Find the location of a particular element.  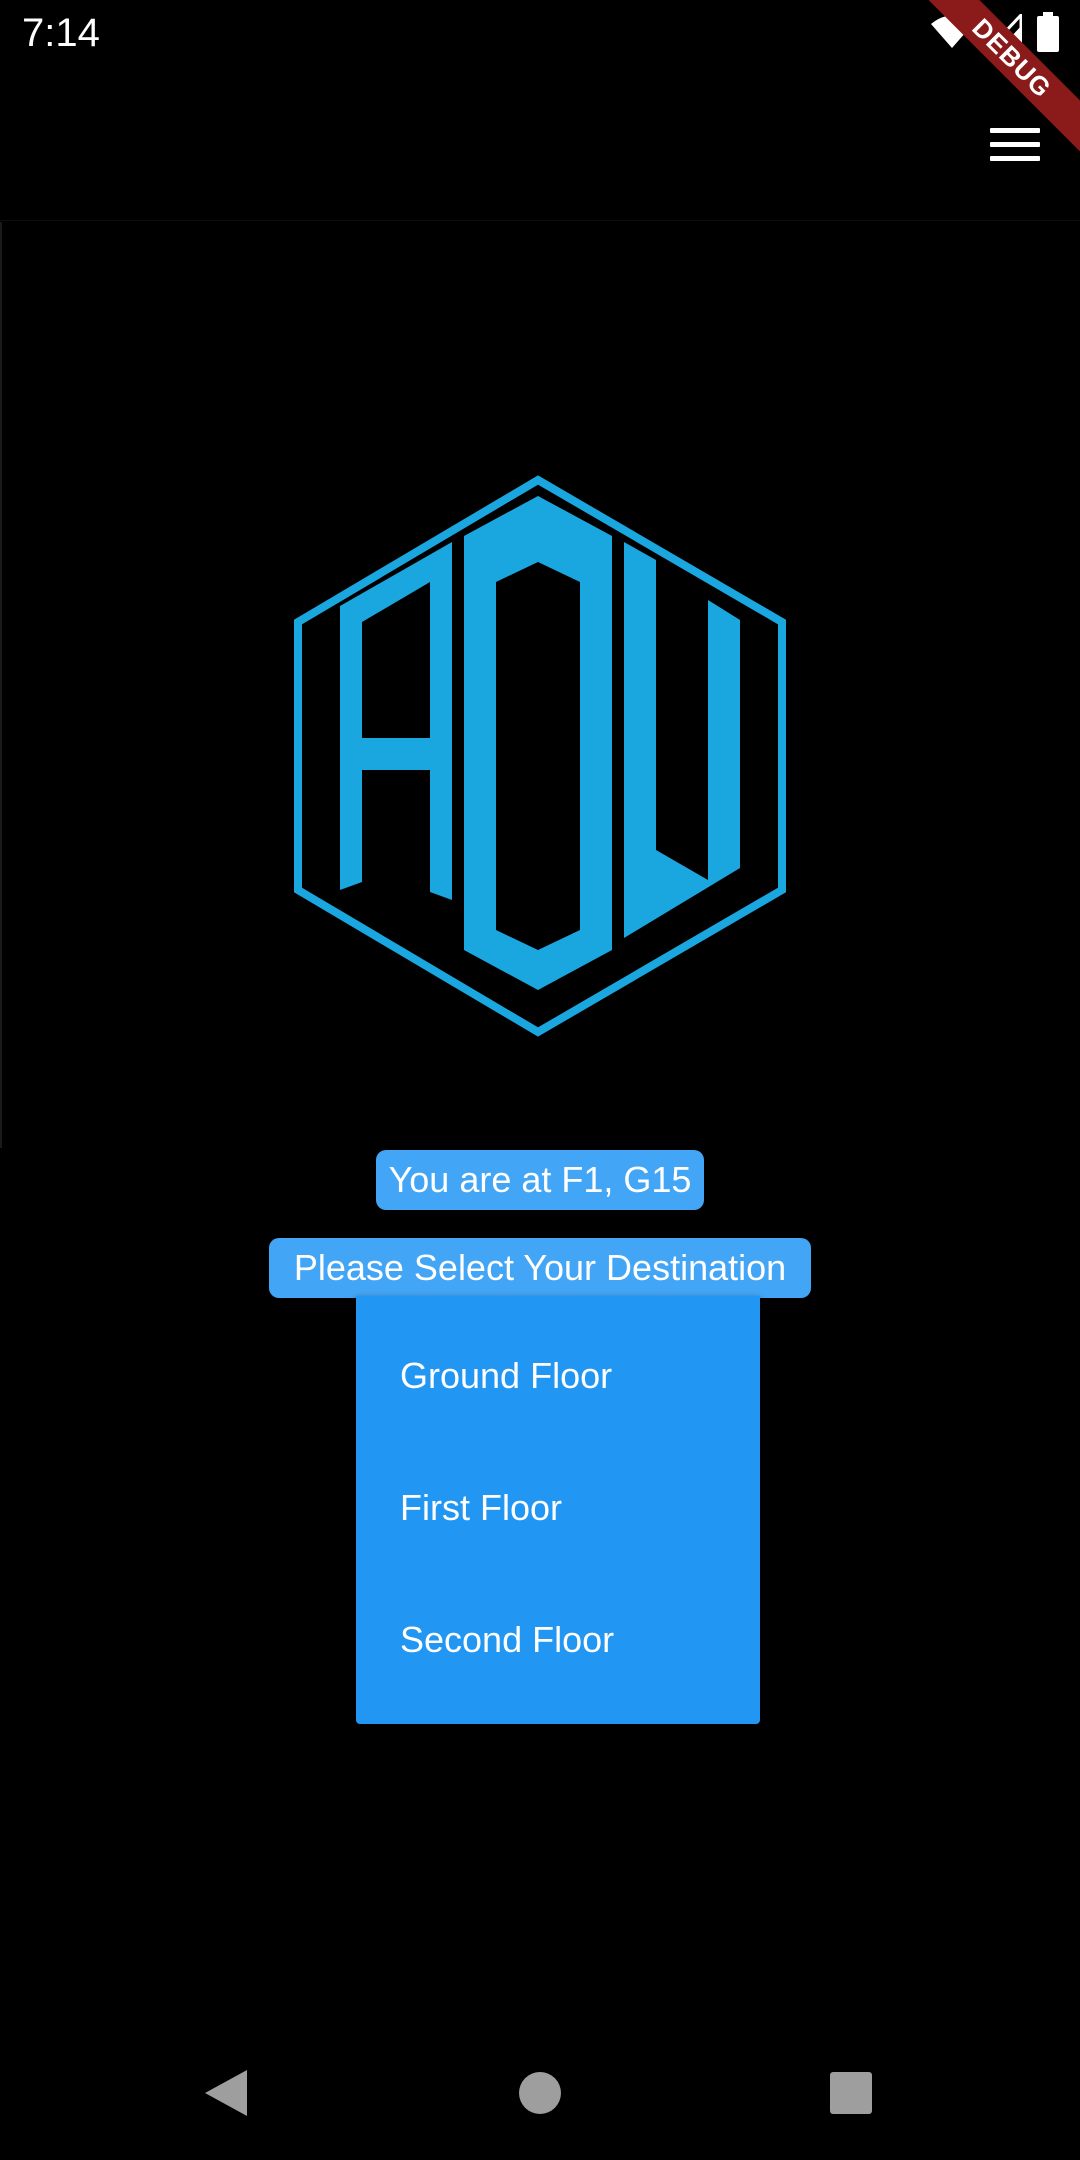

home-icon is located at coordinates (540, 2095).